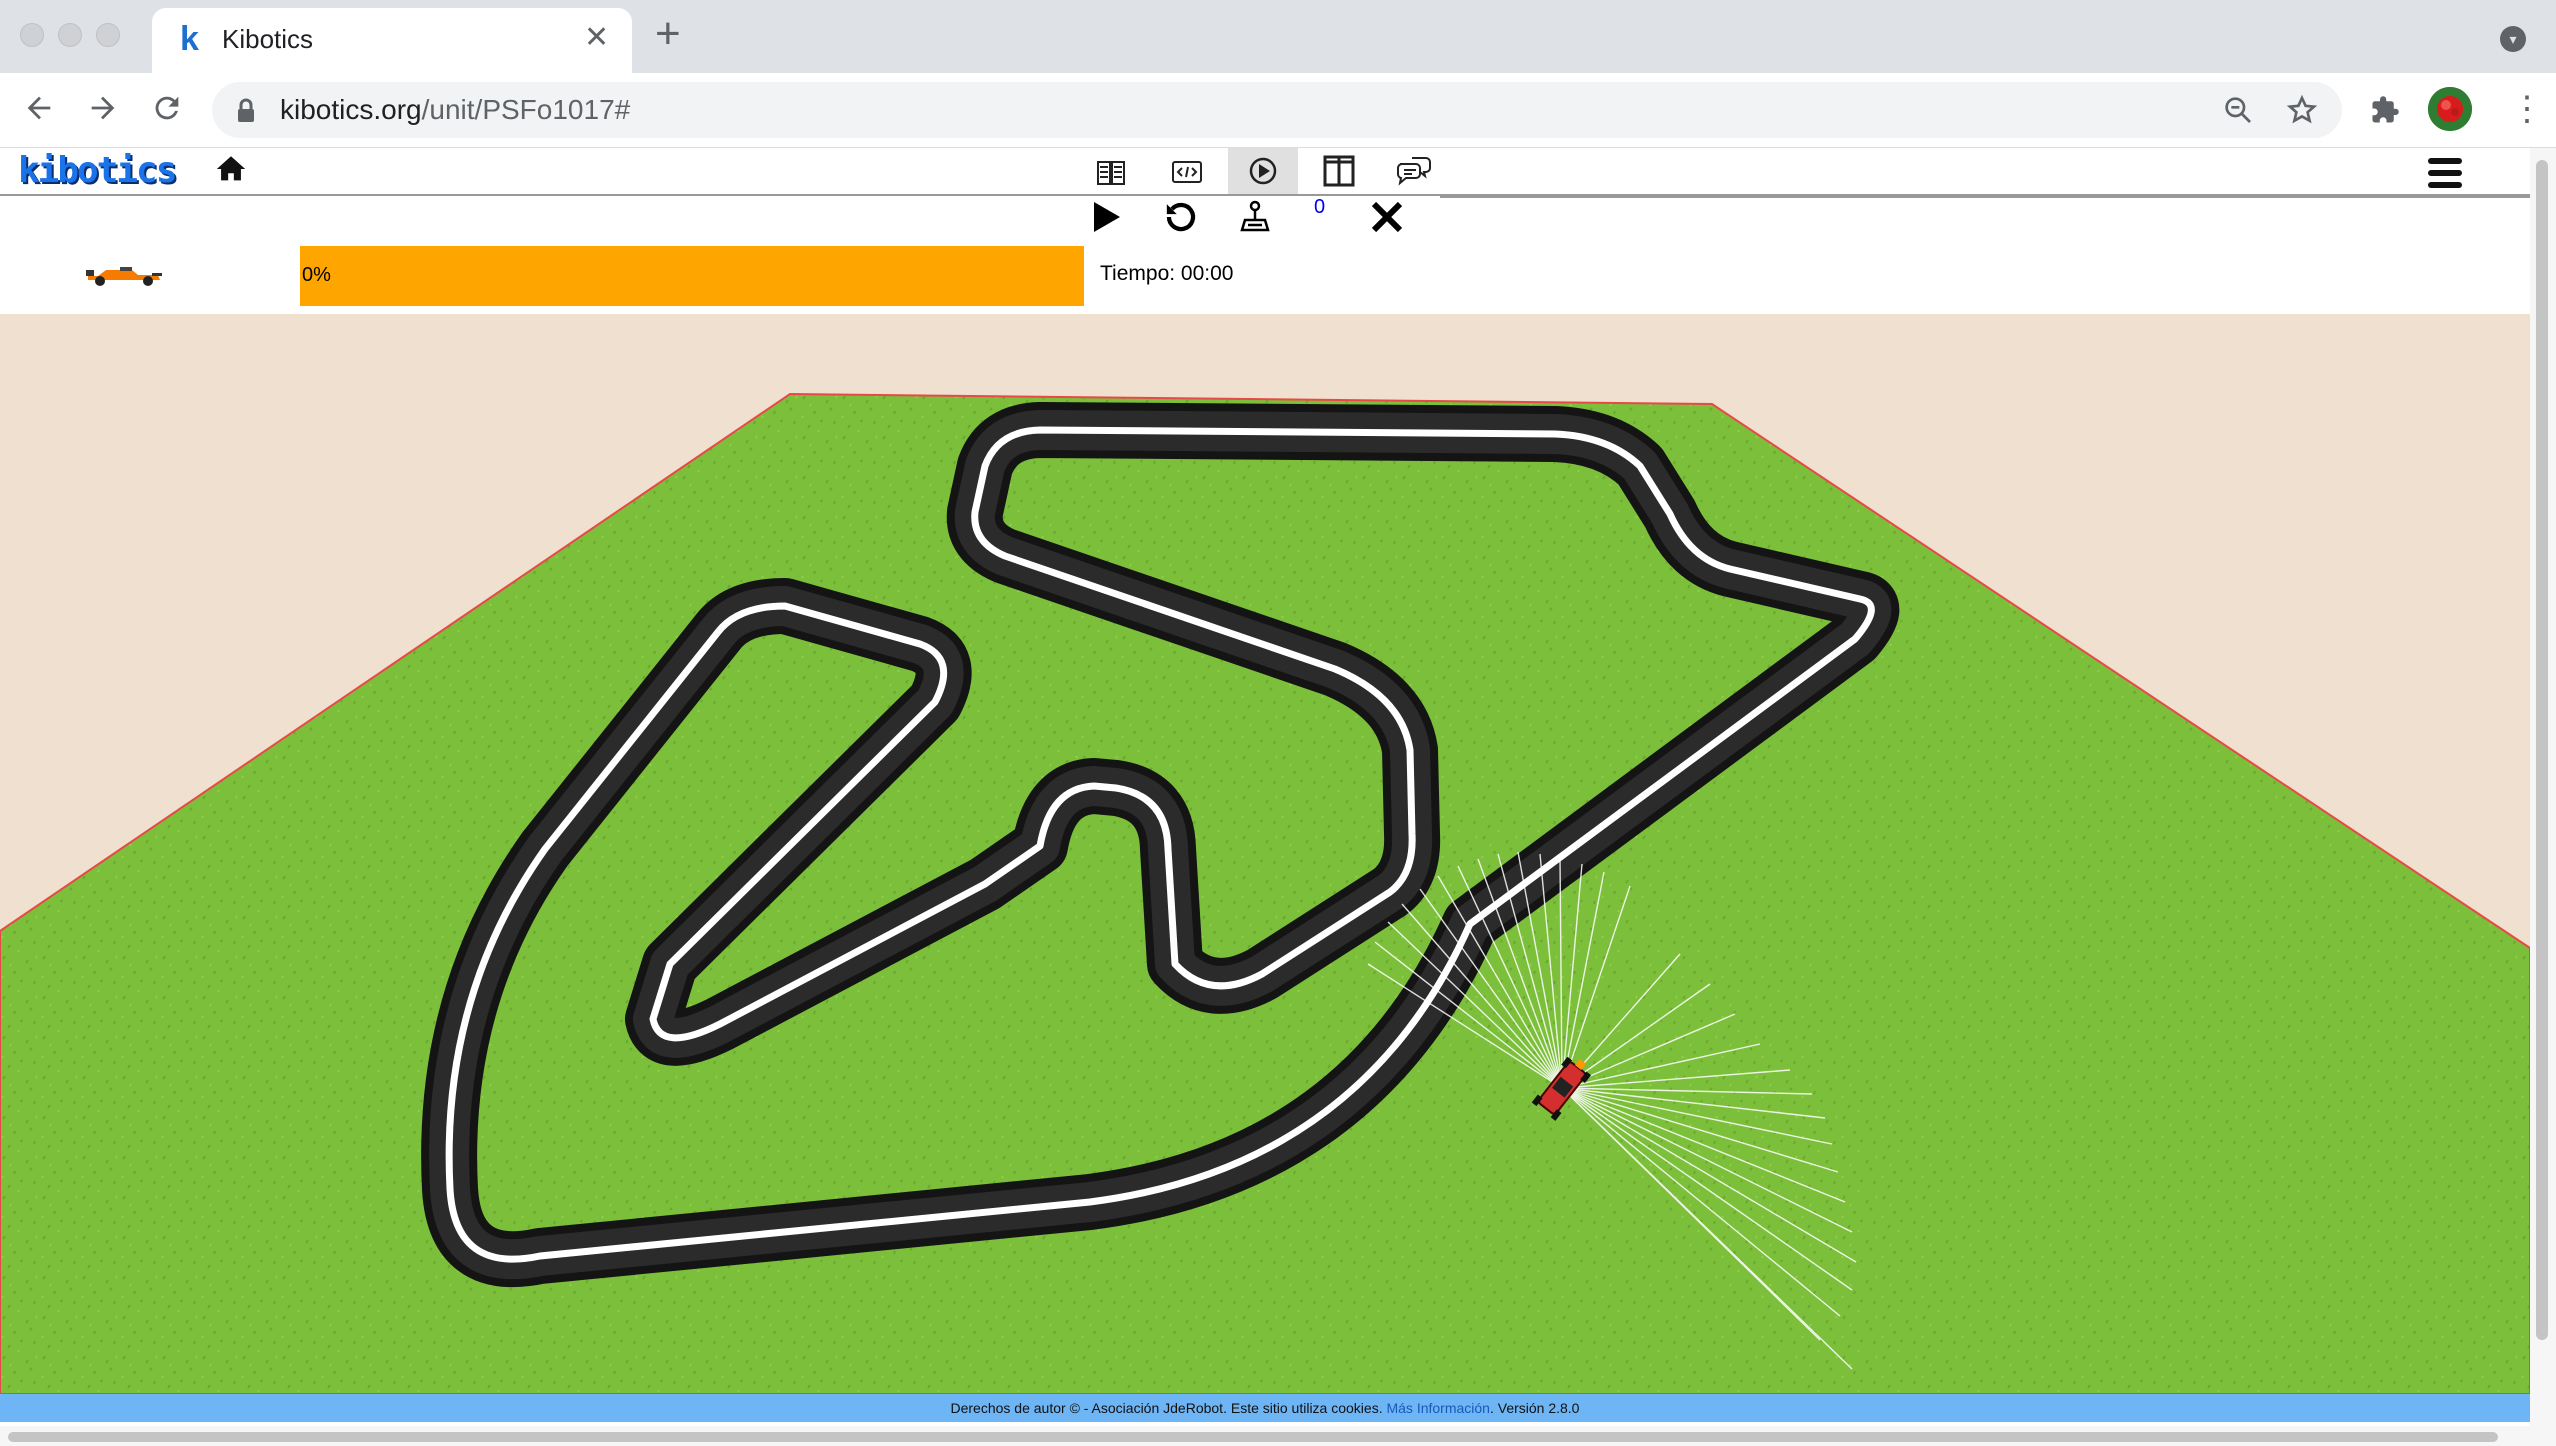  I want to click on address-bar: kibotics.org /unit/PSFo1017#, so click(1277, 110).